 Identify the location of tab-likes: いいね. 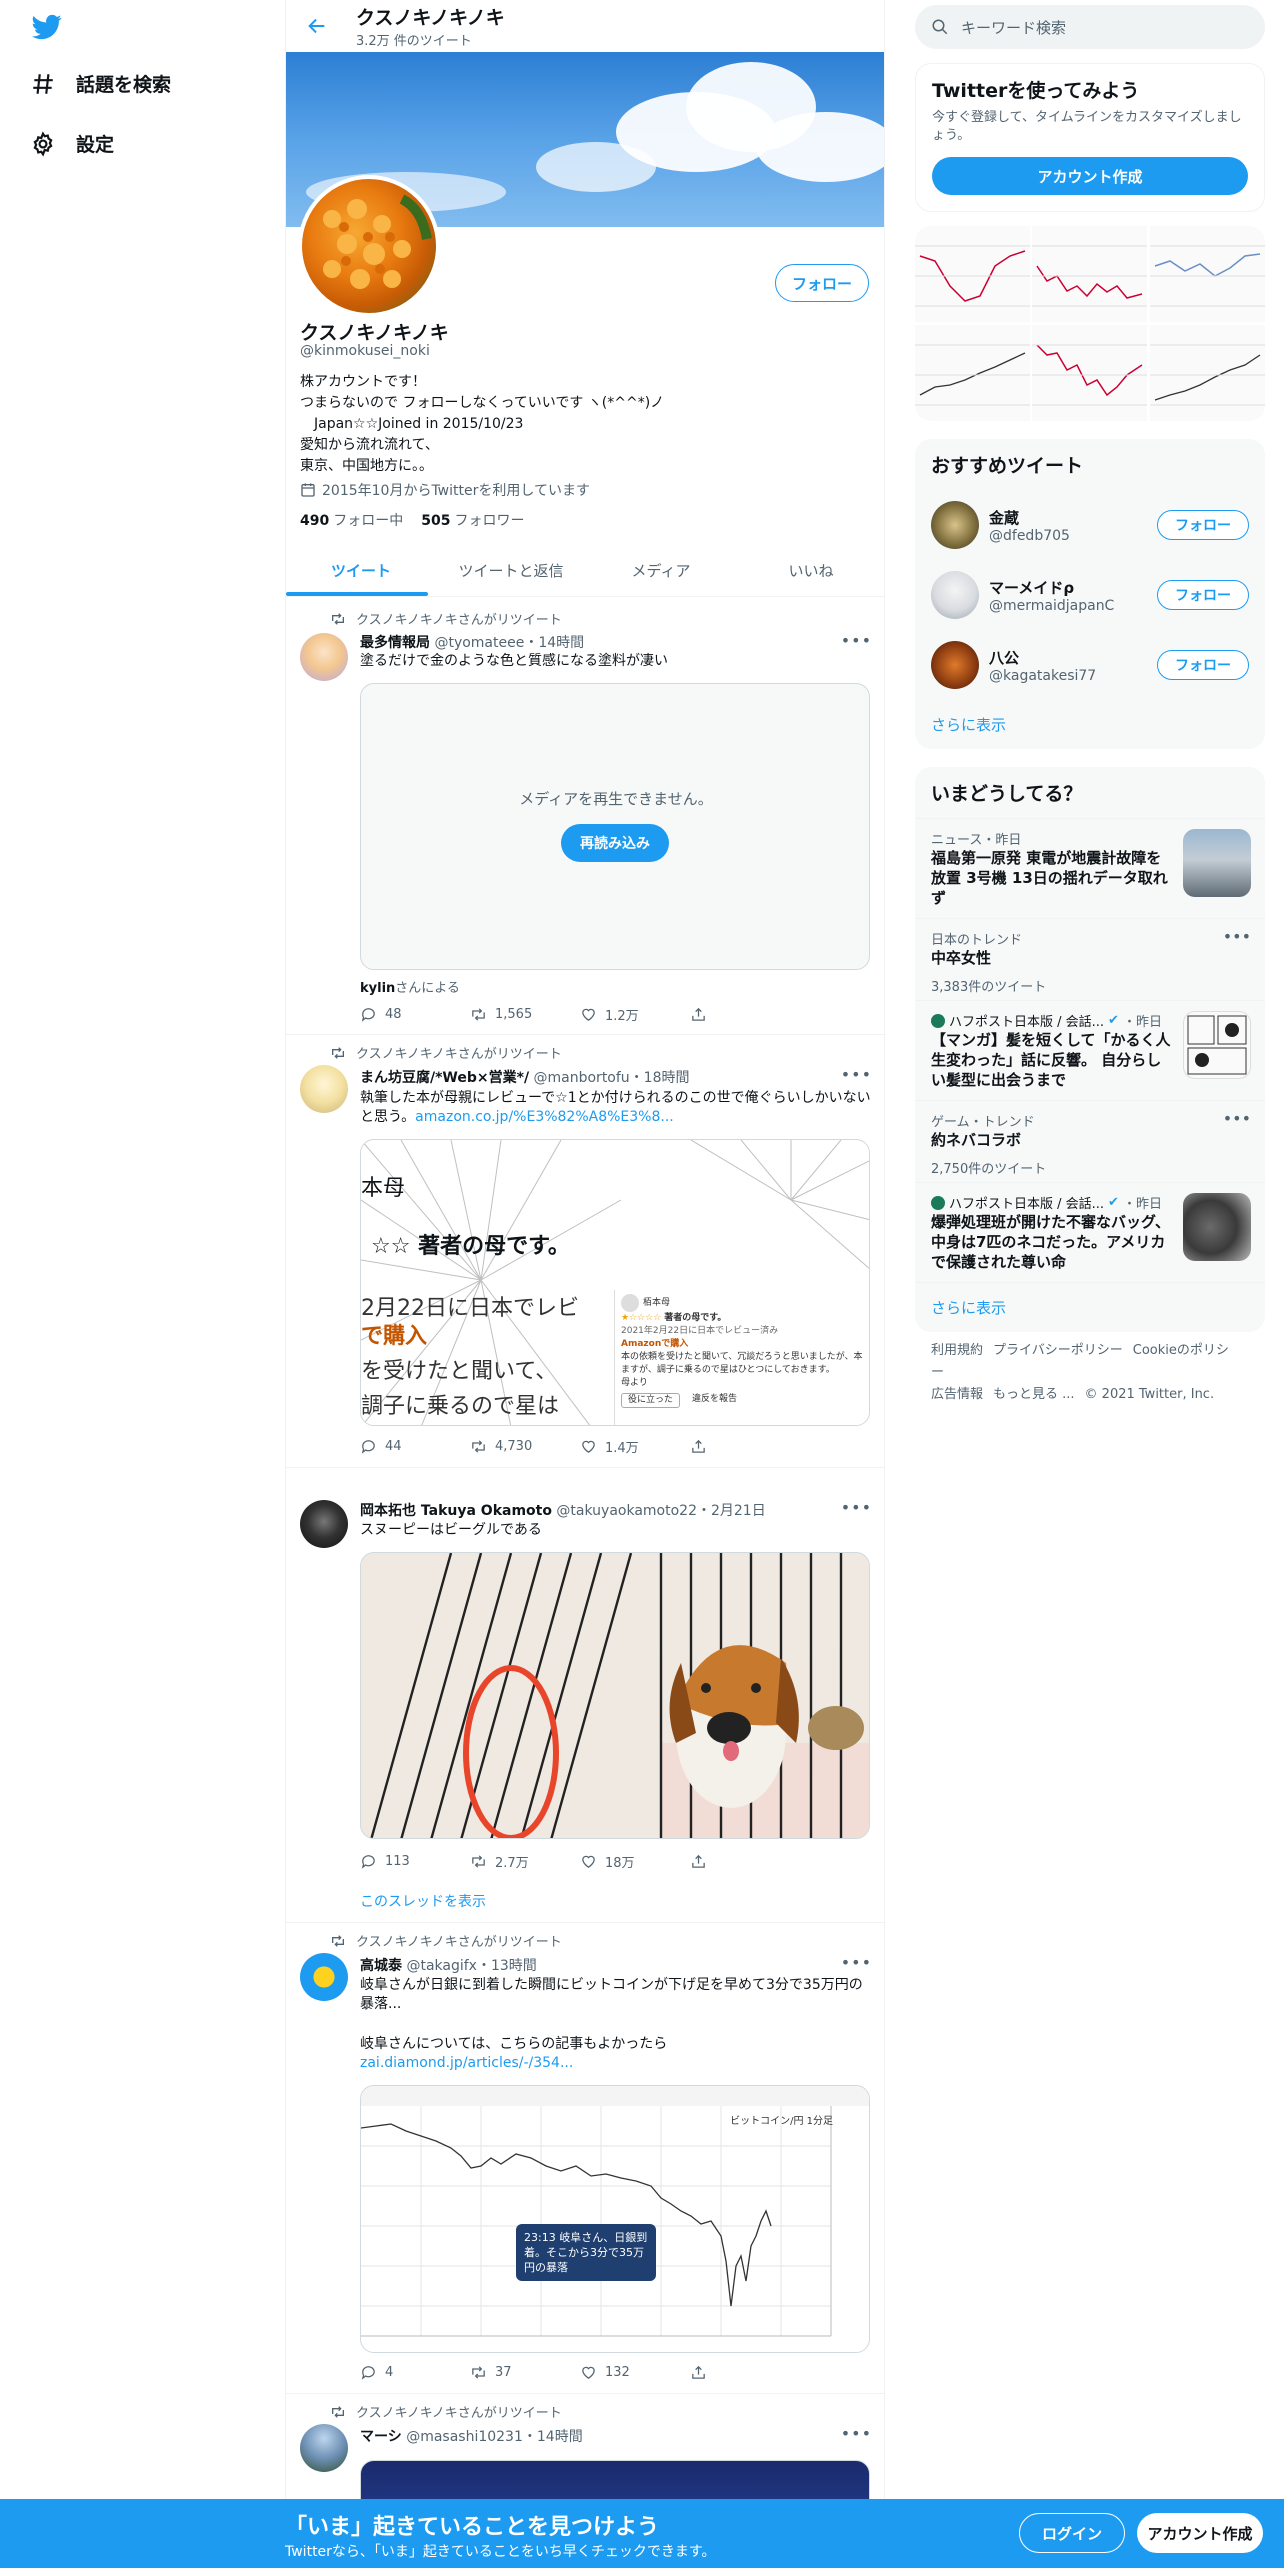
(810, 570).